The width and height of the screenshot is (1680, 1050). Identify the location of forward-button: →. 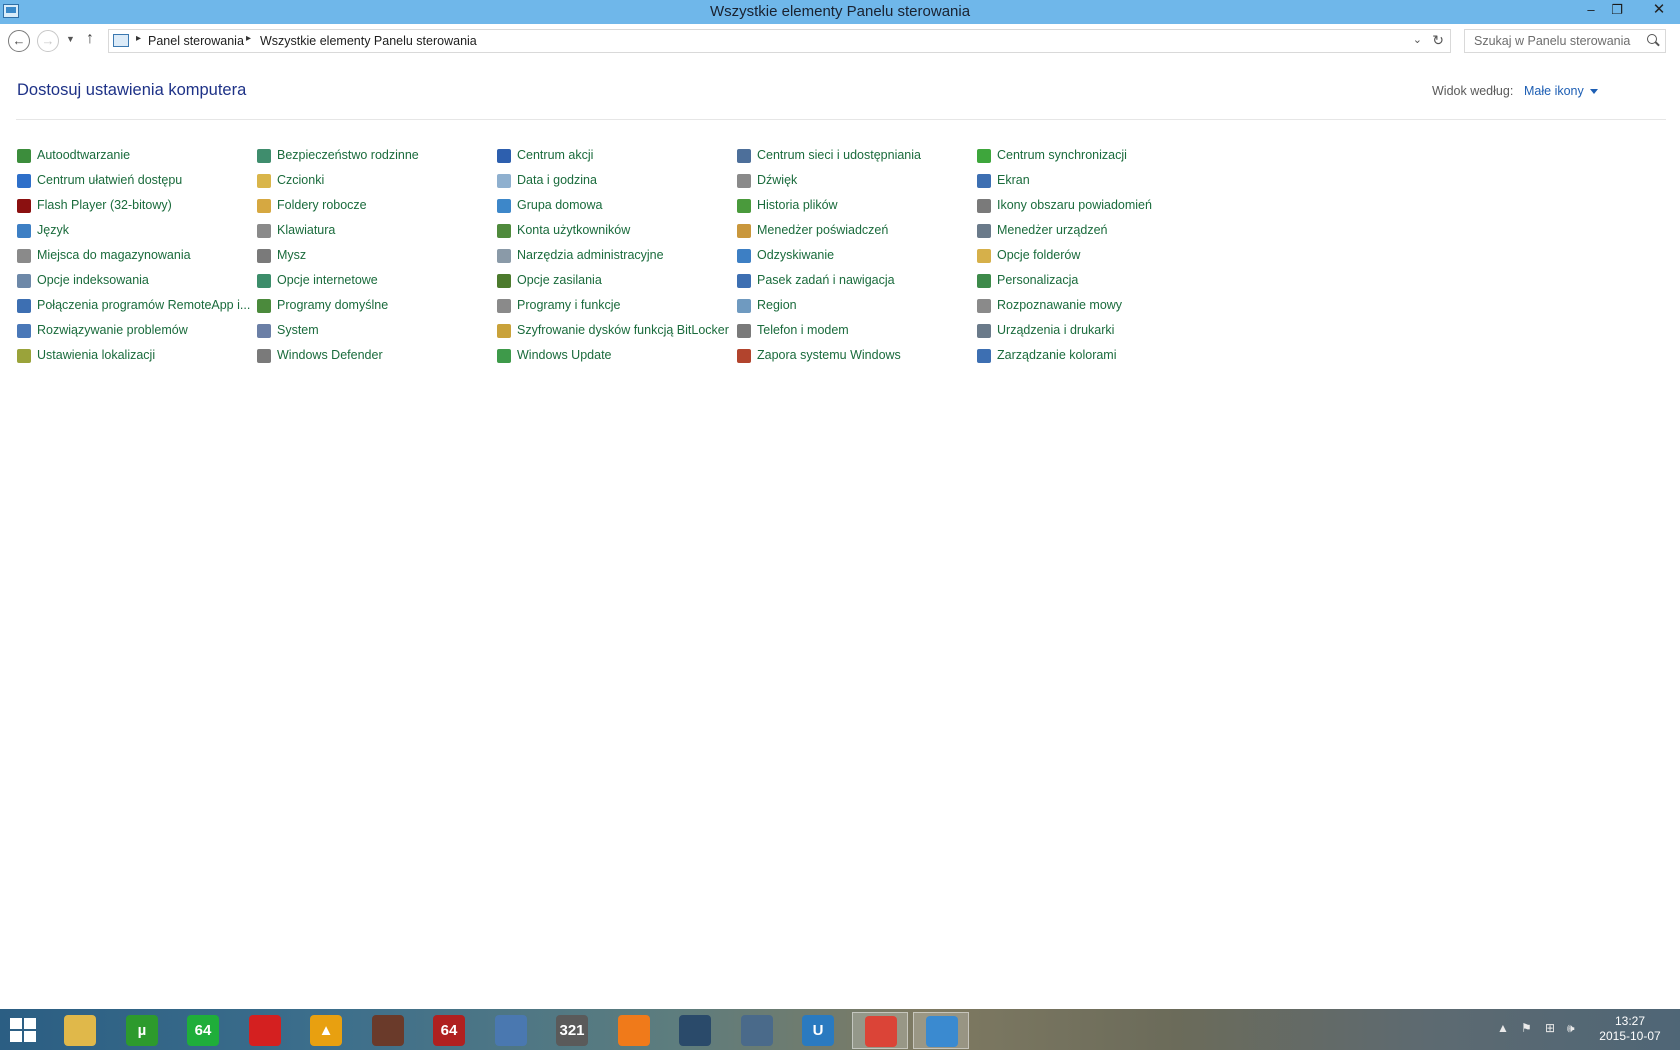
(48, 41).